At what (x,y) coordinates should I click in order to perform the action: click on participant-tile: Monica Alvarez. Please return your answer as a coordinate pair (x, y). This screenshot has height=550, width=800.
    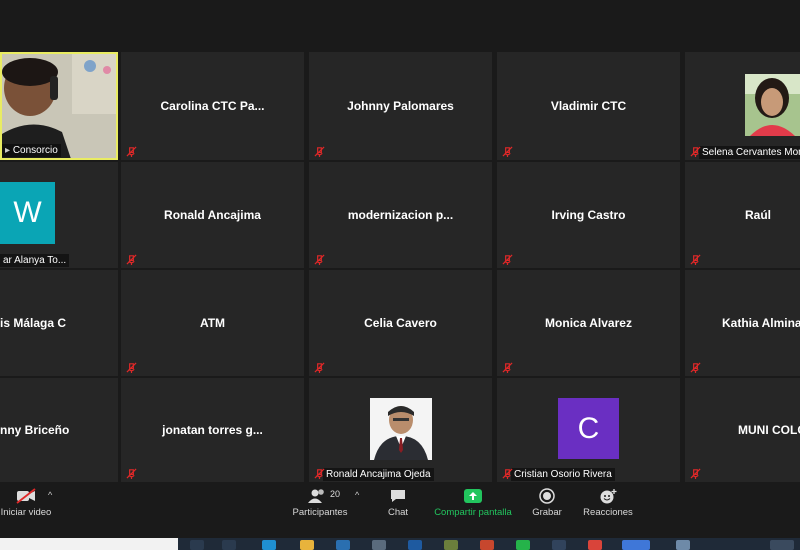
    Looking at the image, I should click on (588, 323).